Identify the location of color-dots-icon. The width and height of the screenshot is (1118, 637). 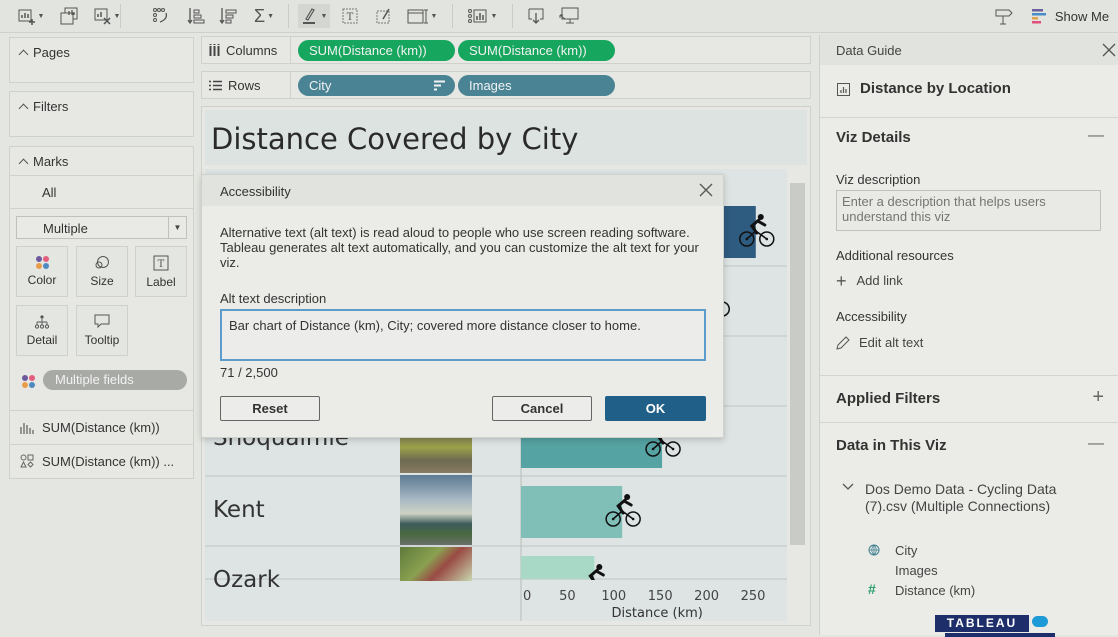
(28, 381).